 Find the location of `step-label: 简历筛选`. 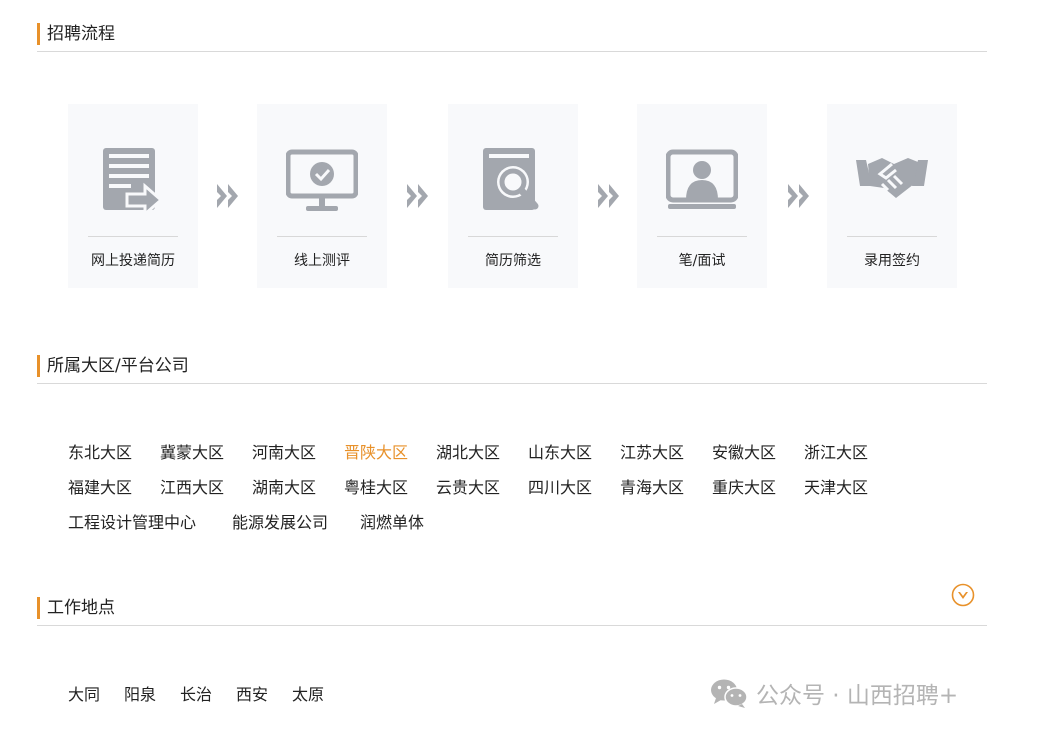

step-label: 简历筛选 is located at coordinates (513, 261).